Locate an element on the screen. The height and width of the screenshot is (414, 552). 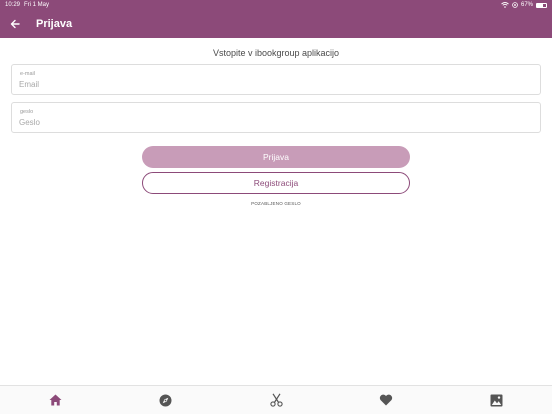
home-icon is located at coordinates (55, 400).